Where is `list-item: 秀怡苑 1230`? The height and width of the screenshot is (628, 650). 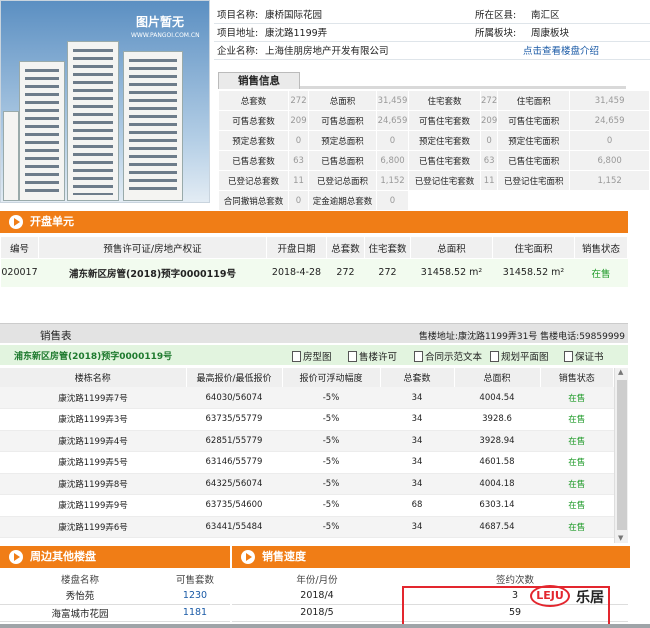
list-item: 秀怡苑 1230 is located at coordinates (115, 596).